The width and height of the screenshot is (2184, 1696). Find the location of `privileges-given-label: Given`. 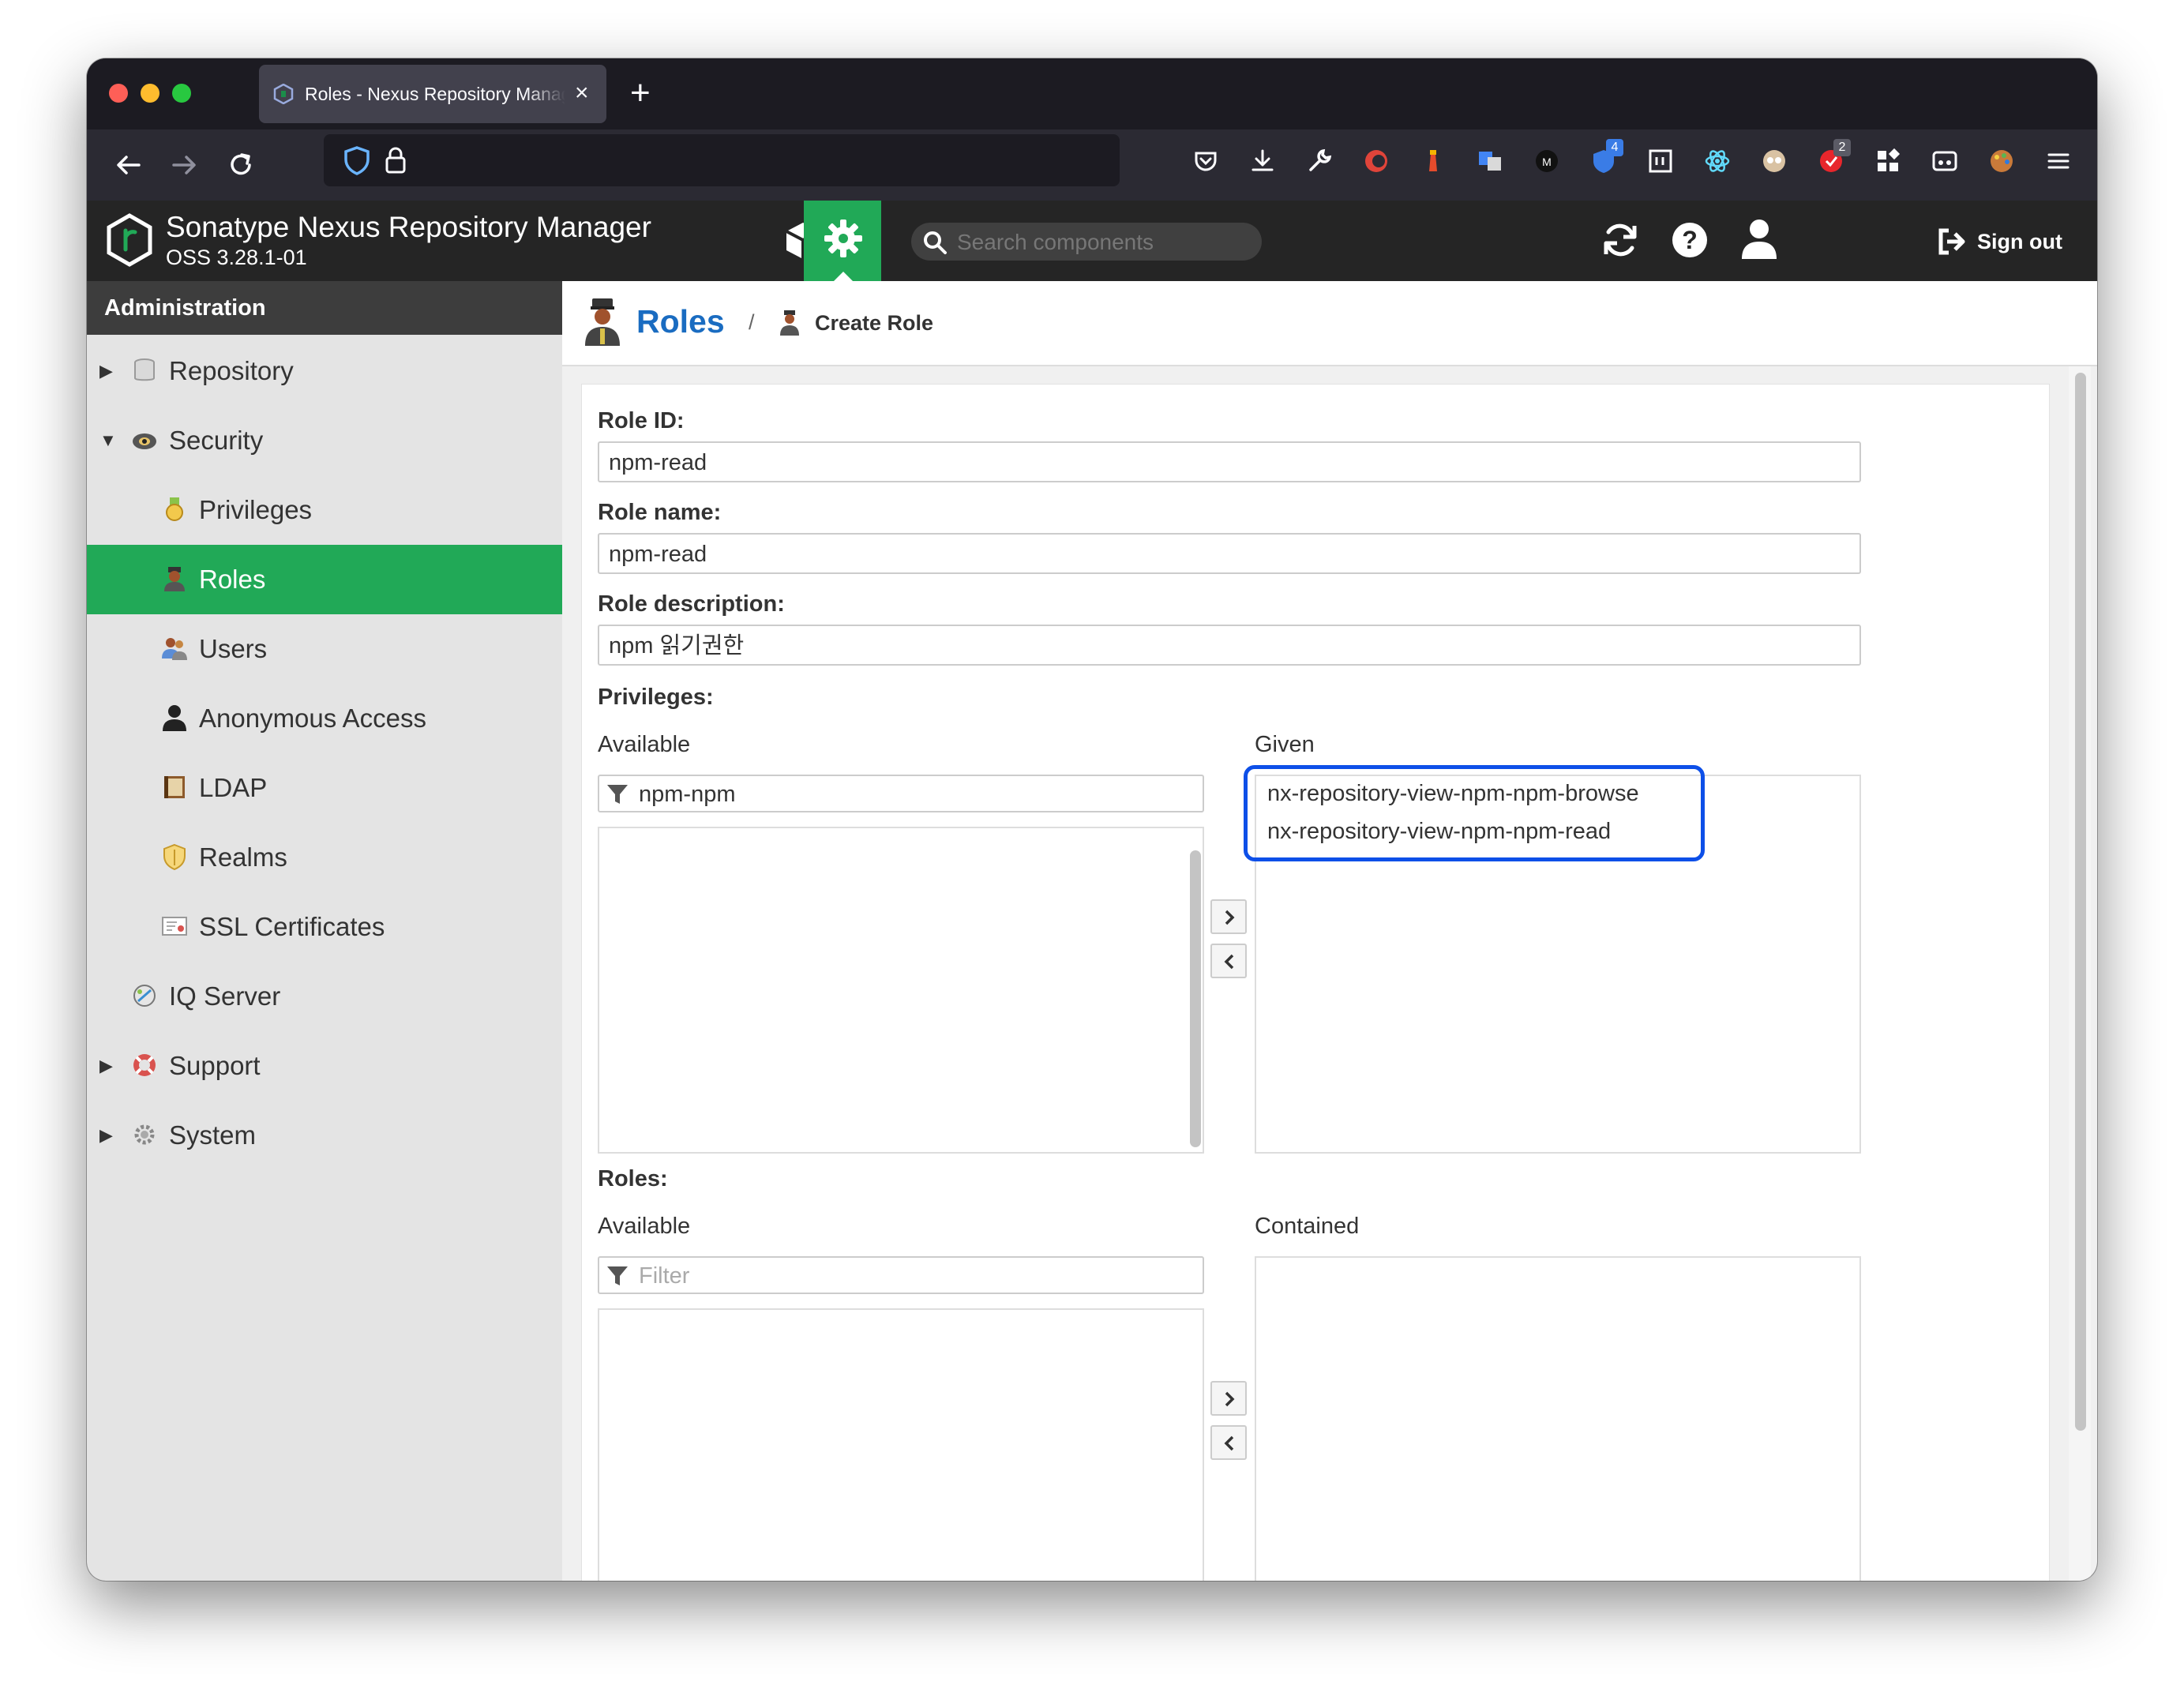

privileges-given-label: Given is located at coordinates (1285, 745).